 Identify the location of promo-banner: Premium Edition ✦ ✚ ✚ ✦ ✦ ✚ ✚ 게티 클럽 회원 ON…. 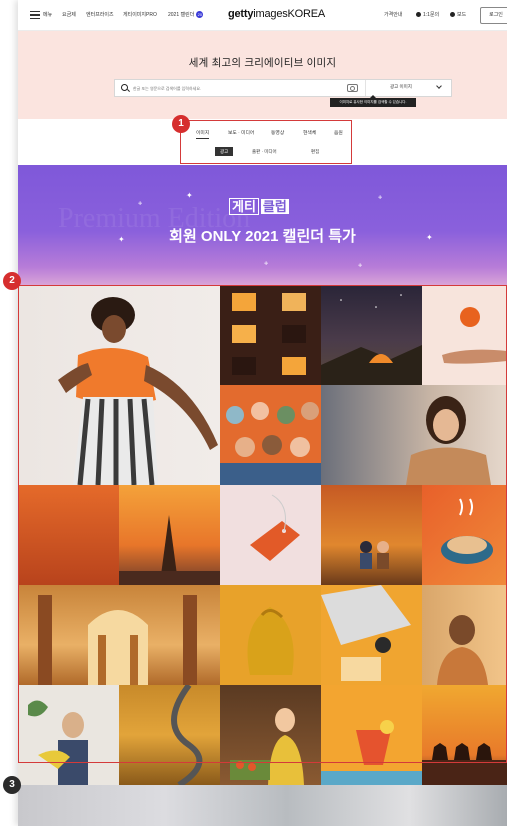
(262, 225).